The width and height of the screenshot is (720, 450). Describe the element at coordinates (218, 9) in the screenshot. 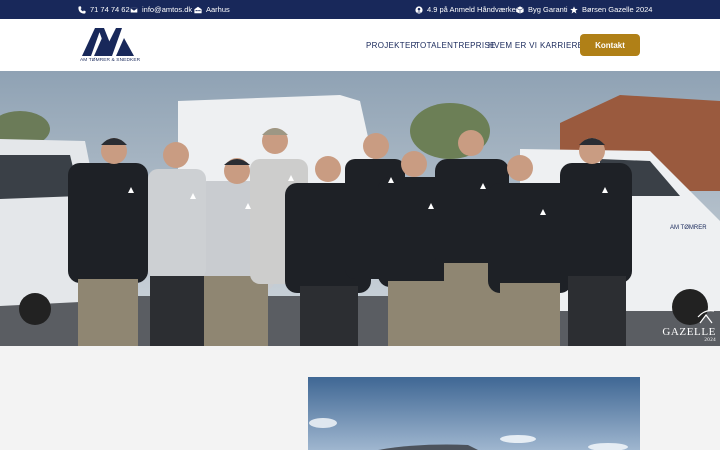

I see `city-label: Aarhus` at that location.